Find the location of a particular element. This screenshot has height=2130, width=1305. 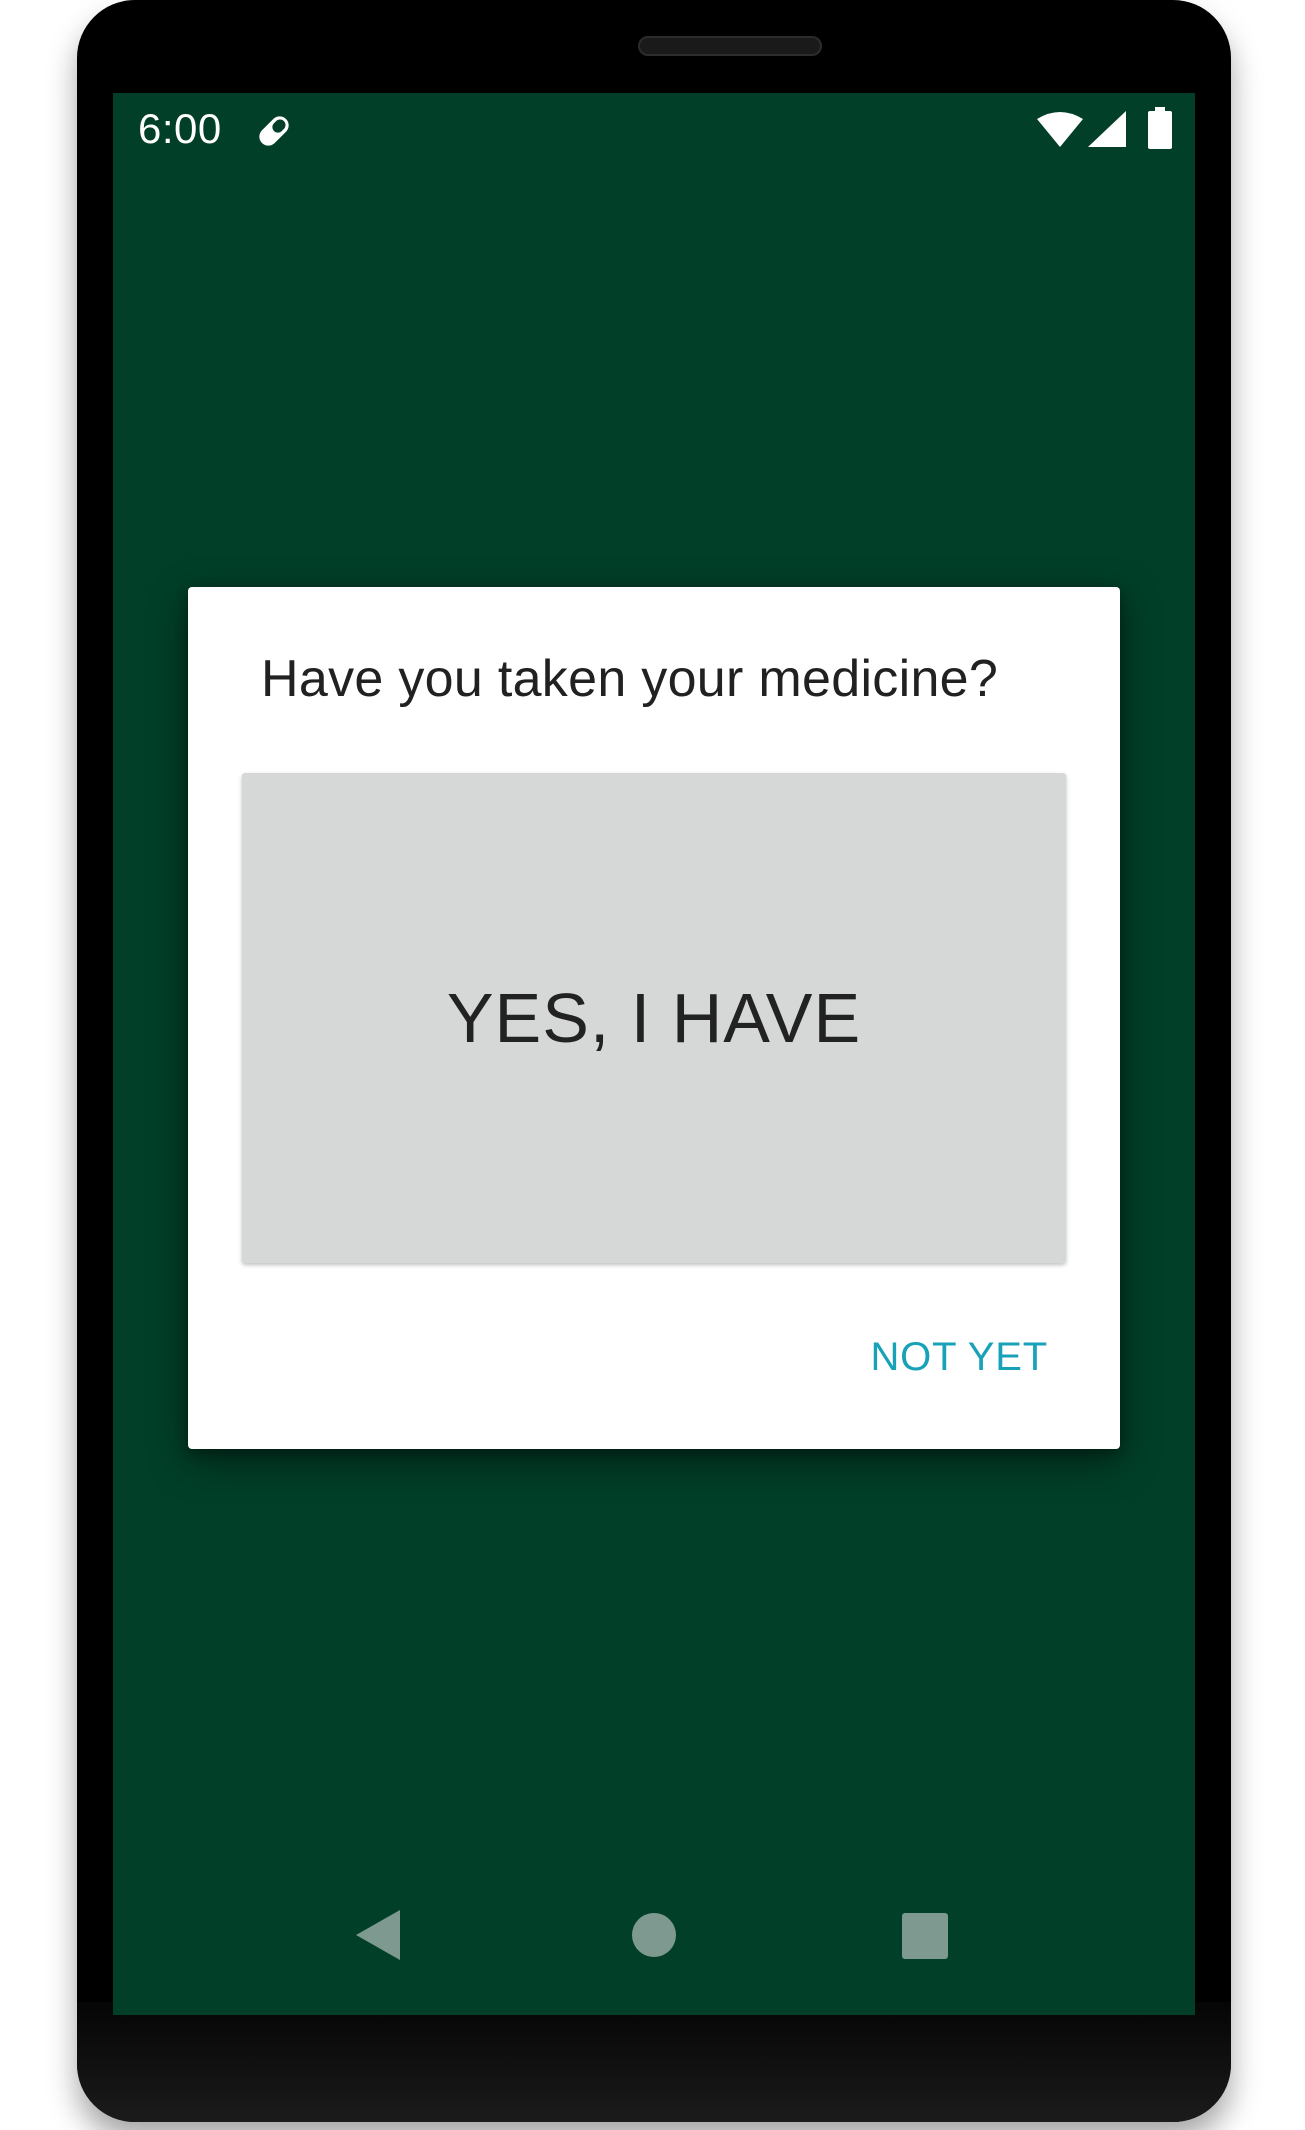

pill-icon is located at coordinates (274, 131).